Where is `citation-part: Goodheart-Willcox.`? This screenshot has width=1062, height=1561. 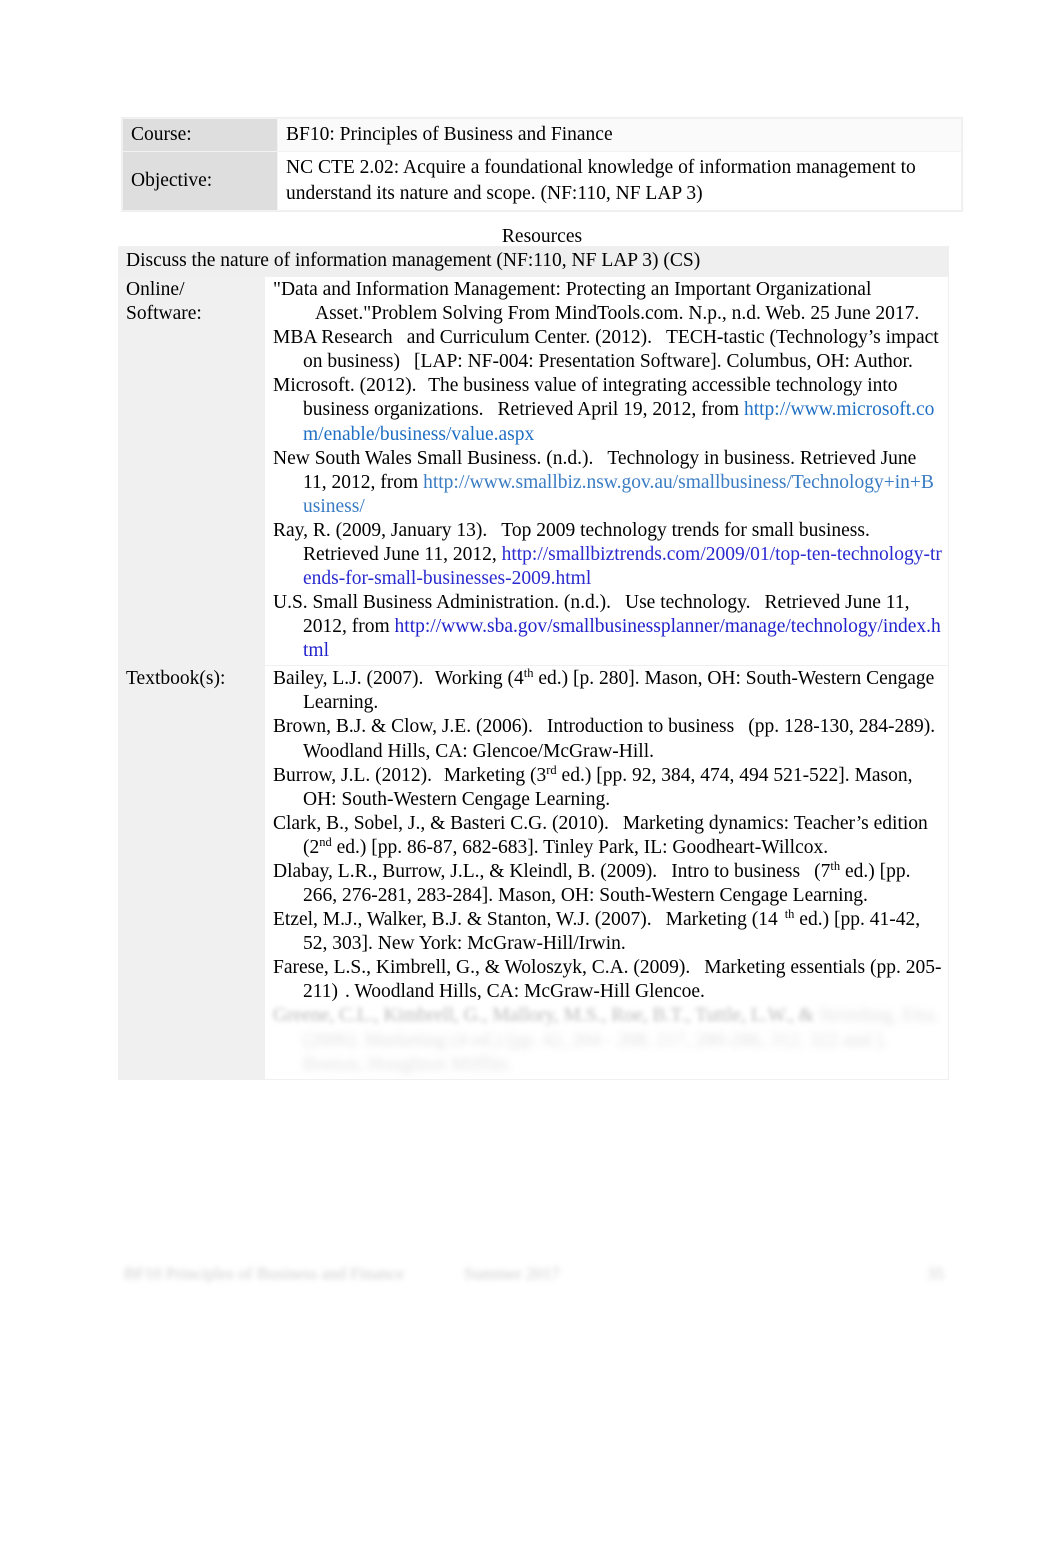
citation-part: Goodheart-Willcox. is located at coordinates (750, 847).